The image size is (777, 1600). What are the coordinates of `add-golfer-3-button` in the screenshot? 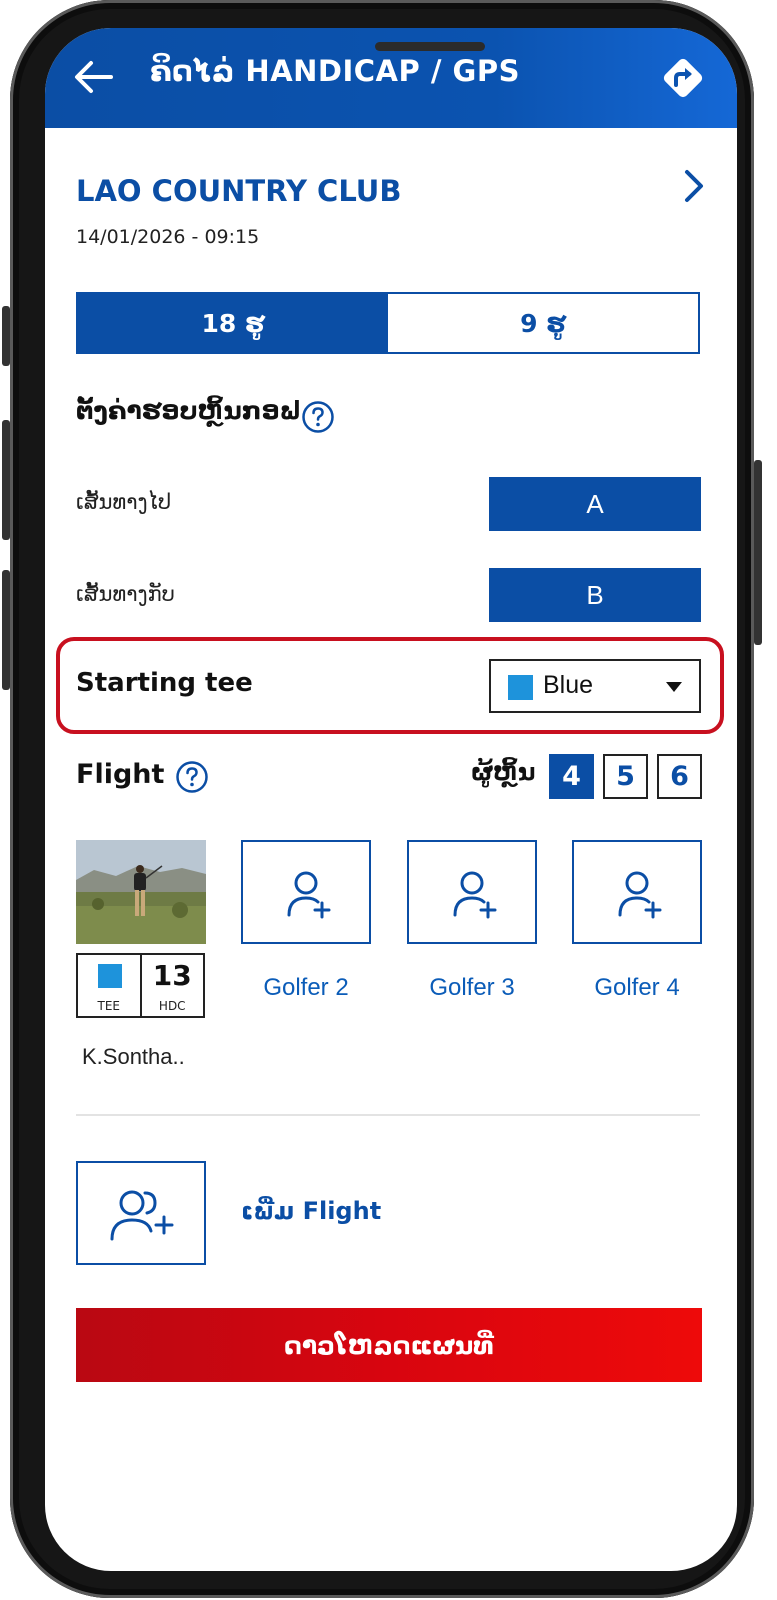 It's located at (472, 892).